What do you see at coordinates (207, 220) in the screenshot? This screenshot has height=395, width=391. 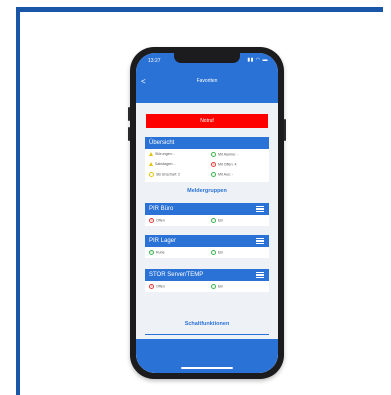 I see `group-body-pir-buero: × Offen Ein` at bounding box center [207, 220].